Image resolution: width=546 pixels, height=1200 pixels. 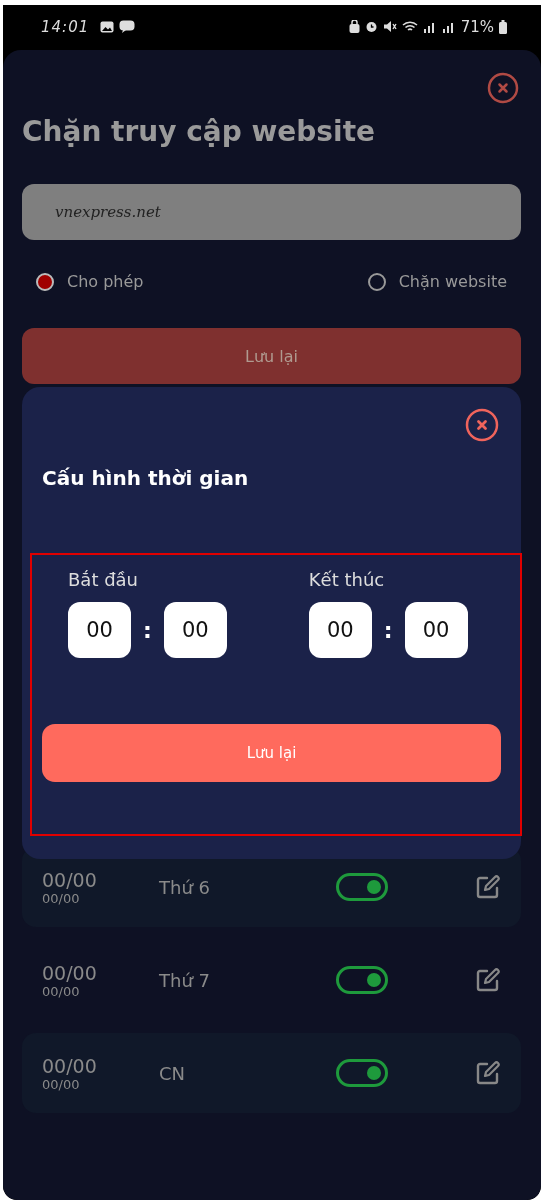 I want to click on mute-icon, so click(x=389, y=26).